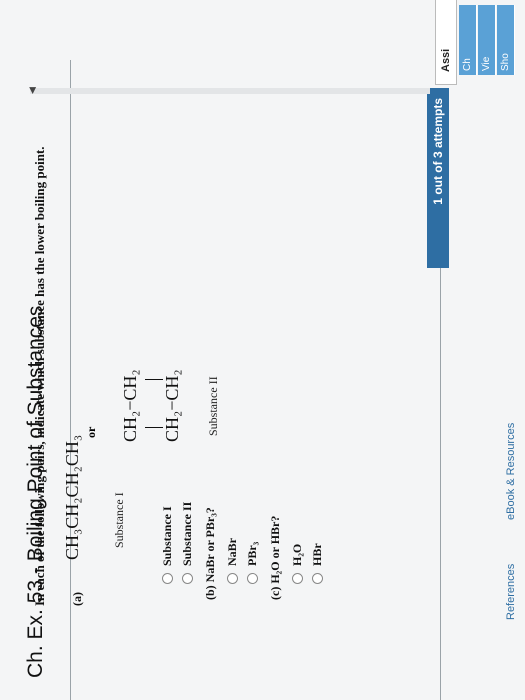 The width and height of the screenshot is (525, 700). I want to click on ebook-link: eBook & Resources, so click(511, 471).